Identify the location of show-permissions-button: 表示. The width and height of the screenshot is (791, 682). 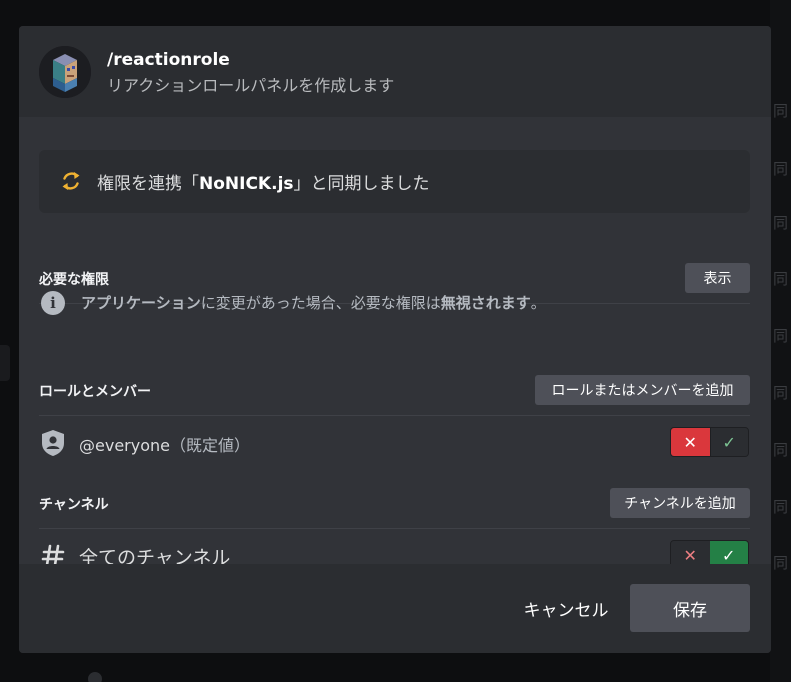
(717, 278).